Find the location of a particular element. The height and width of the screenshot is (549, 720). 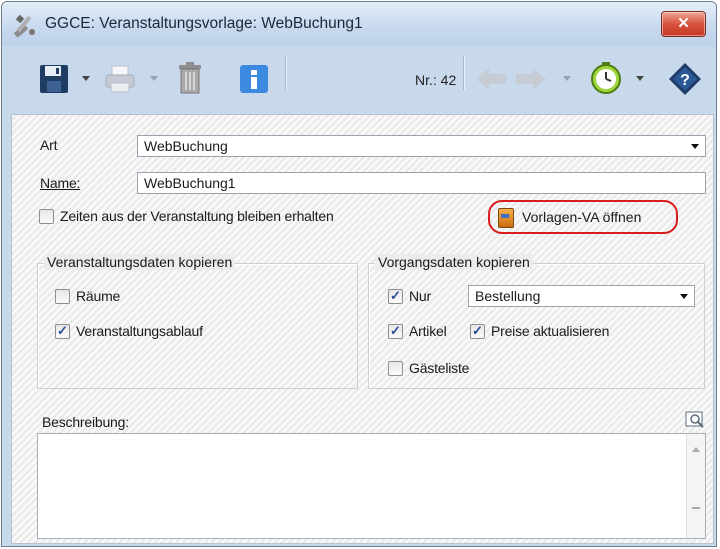

order-type-select: Bestellung is located at coordinates (581, 296).